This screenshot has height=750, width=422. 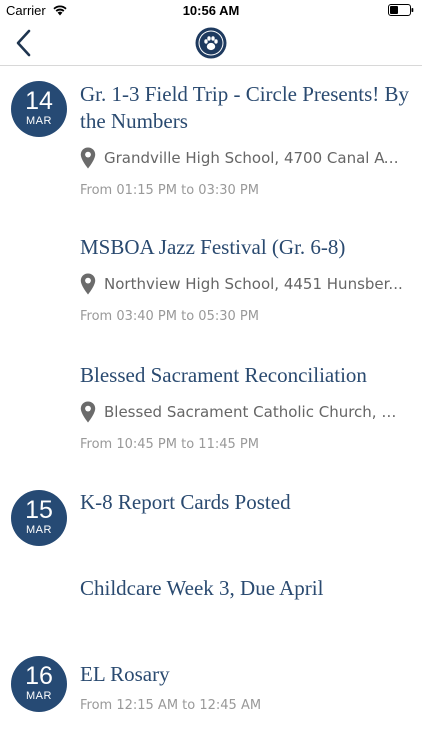 I want to click on event-title: Childcare Week 3, Due April, so click(x=245, y=588).